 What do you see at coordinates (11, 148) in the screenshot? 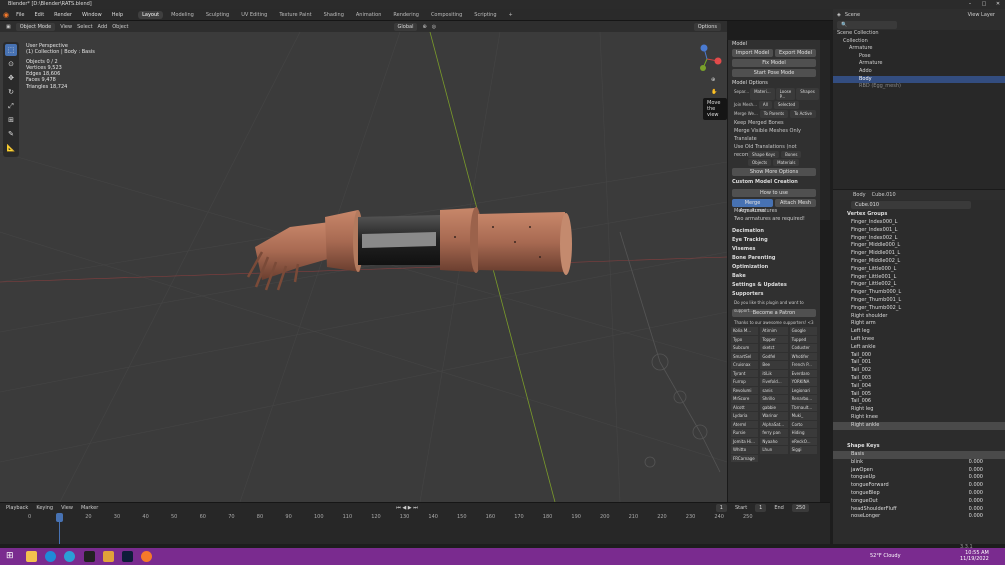
I see `measure-tool-icon: 📐` at bounding box center [11, 148].